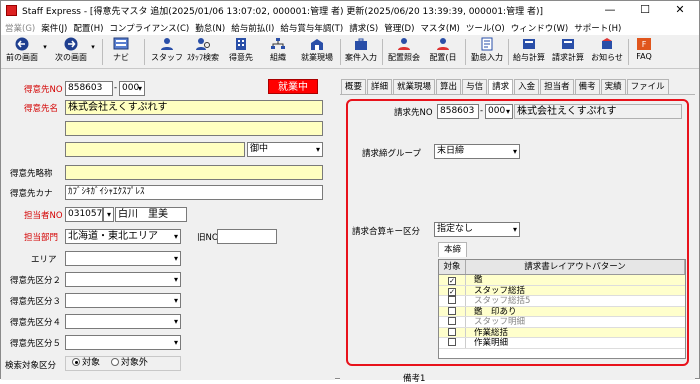 This screenshot has height=384, width=700. Describe the element at coordinates (475, 86) in the screenshot. I see `tab-4: 与信` at that location.